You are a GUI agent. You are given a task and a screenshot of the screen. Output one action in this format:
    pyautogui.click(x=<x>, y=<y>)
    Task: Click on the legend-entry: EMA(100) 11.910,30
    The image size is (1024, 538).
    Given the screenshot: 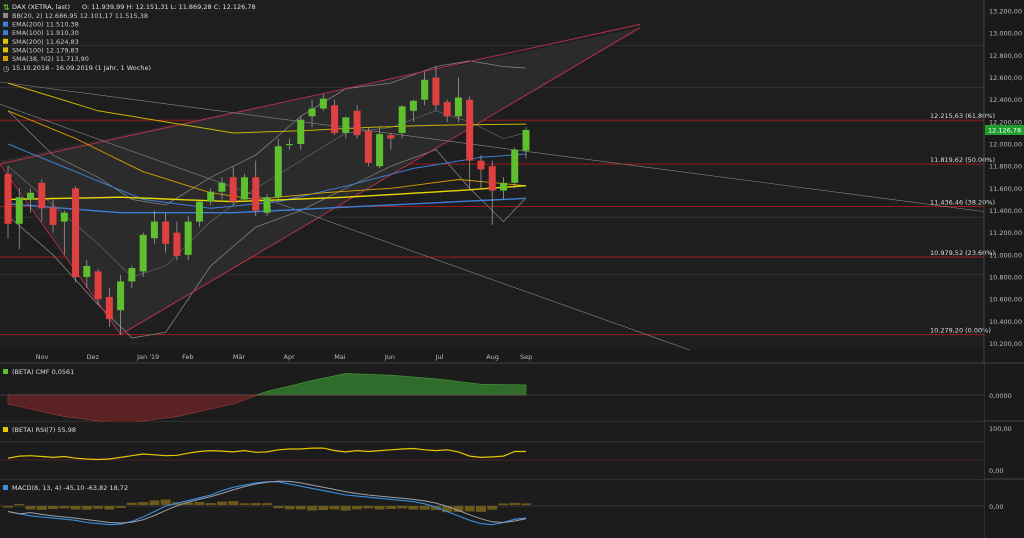 What is the action you would take?
    pyautogui.click(x=45, y=33)
    